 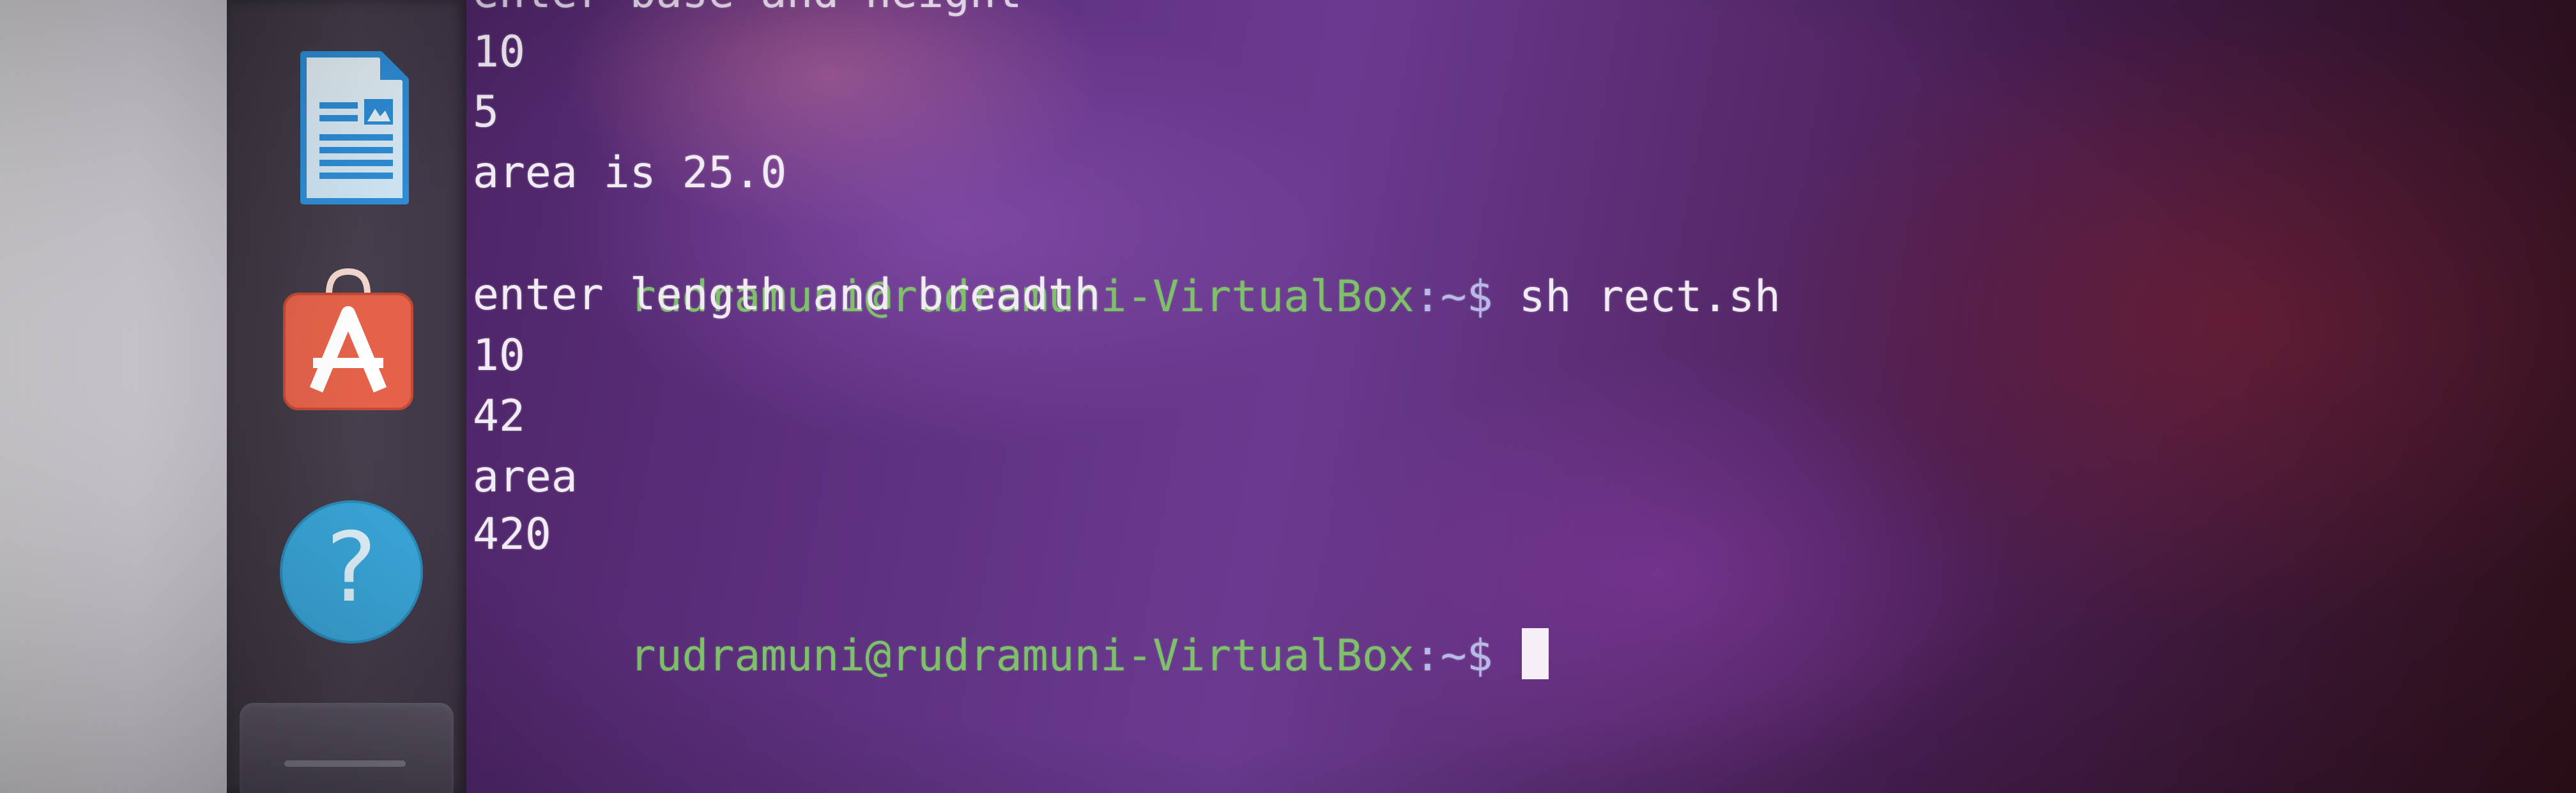 I want to click on terminal-output-line: enter base and height, so click(x=747, y=12).